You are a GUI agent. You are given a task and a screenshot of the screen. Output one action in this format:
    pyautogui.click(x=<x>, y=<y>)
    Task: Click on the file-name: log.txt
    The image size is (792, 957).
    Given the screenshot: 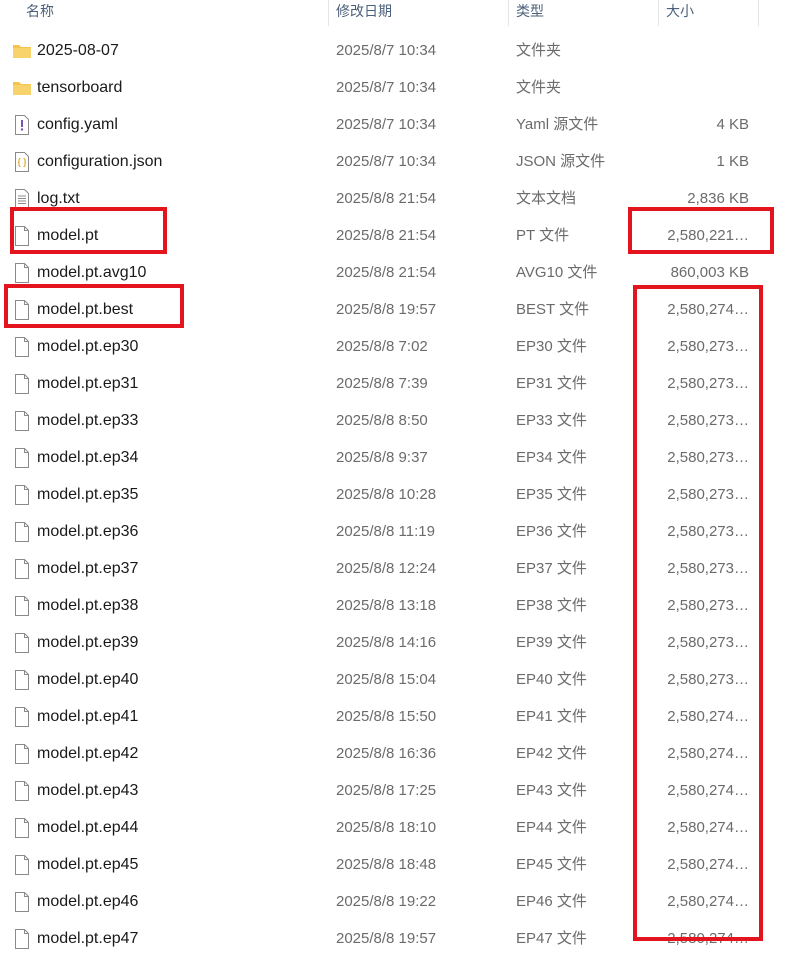 What is the action you would take?
    pyautogui.click(x=58, y=198)
    